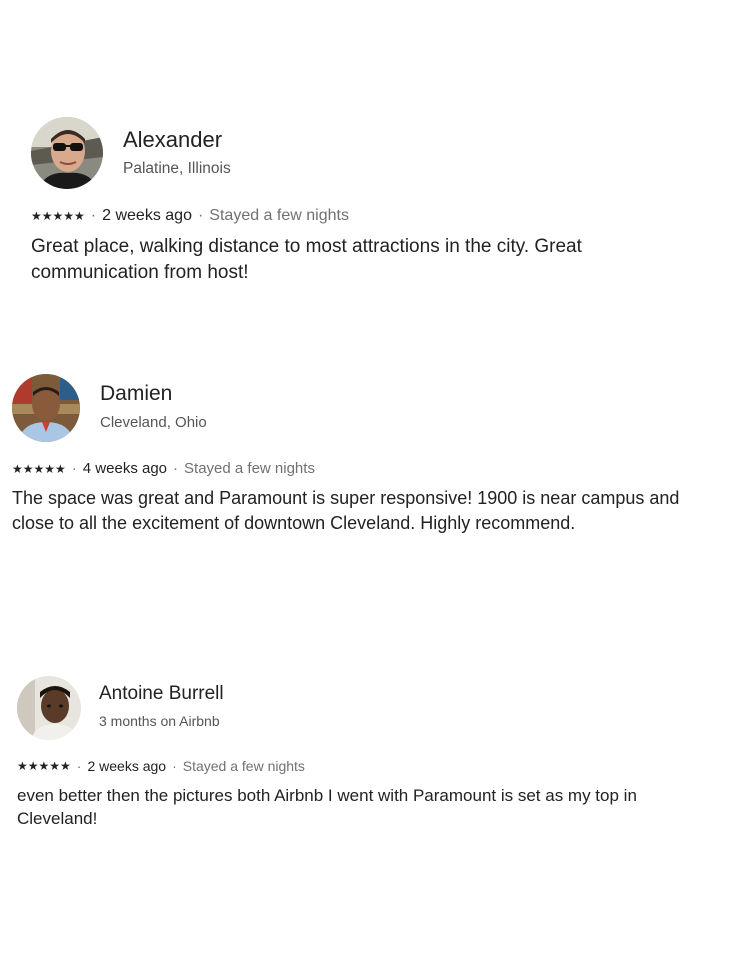  I want to click on reviewer-name: Antoine Burrell, so click(161, 694).